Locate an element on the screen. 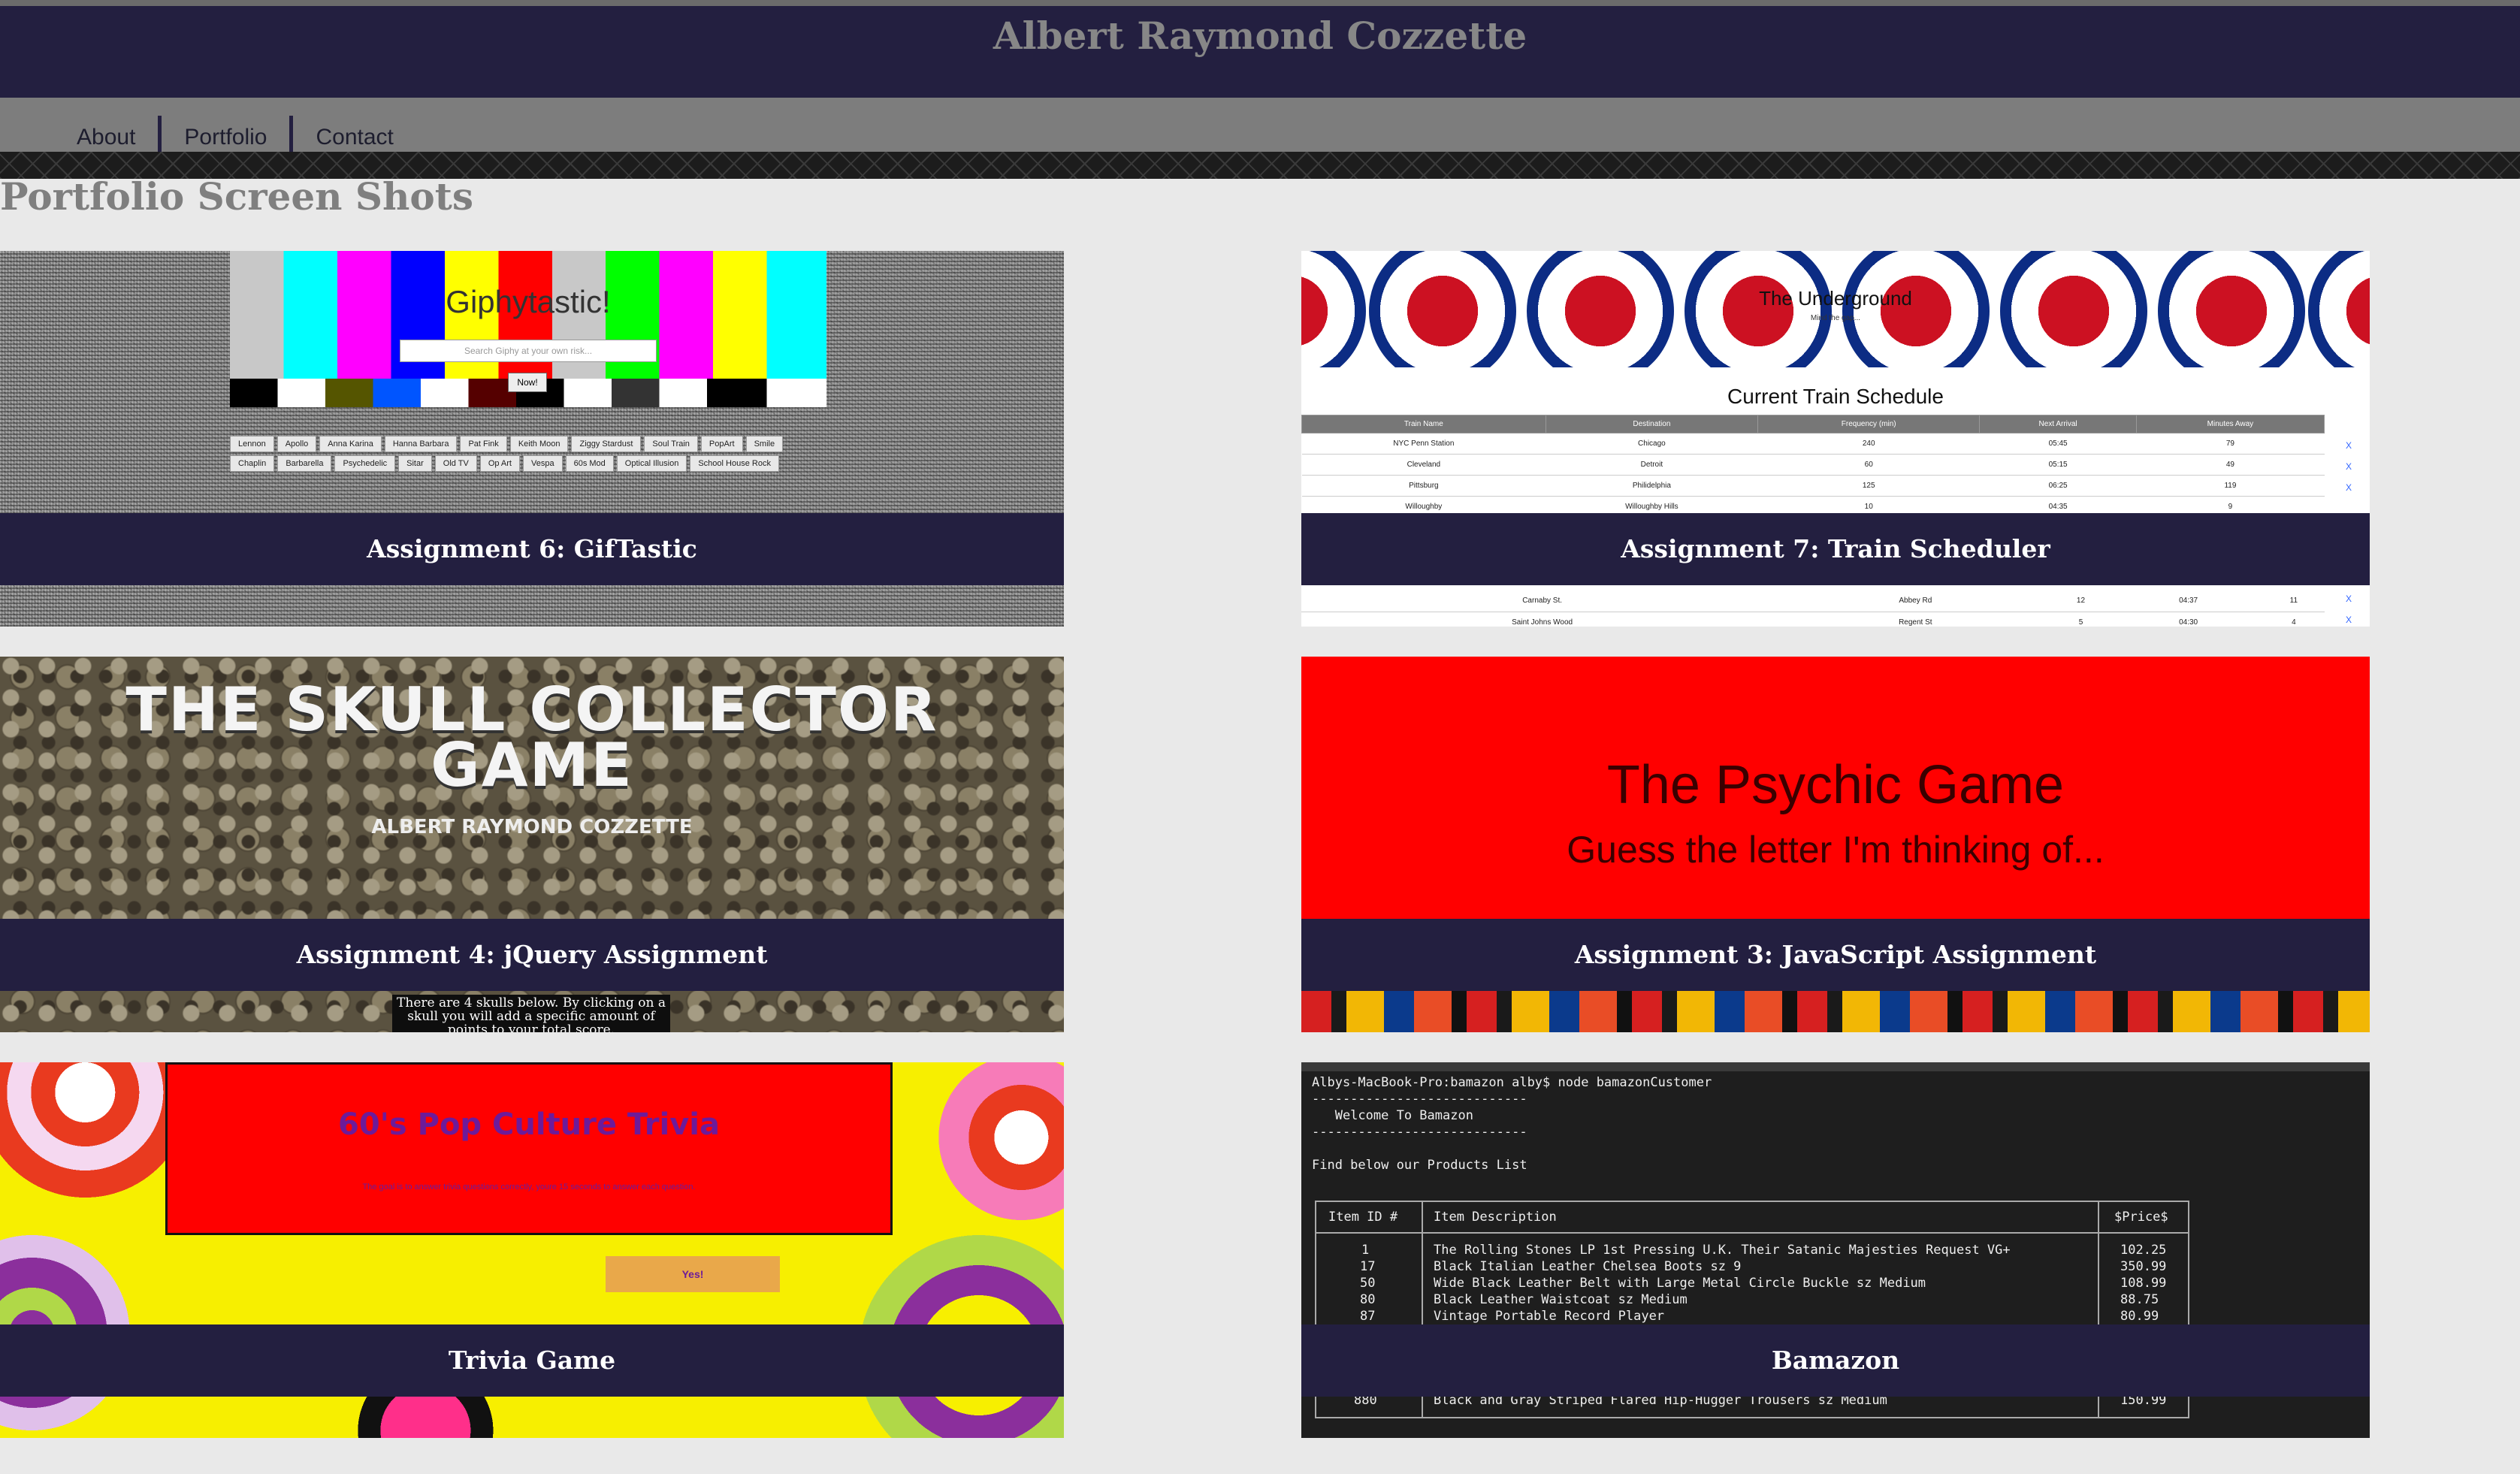  topic-chip: Apollo is located at coordinates (296, 444).